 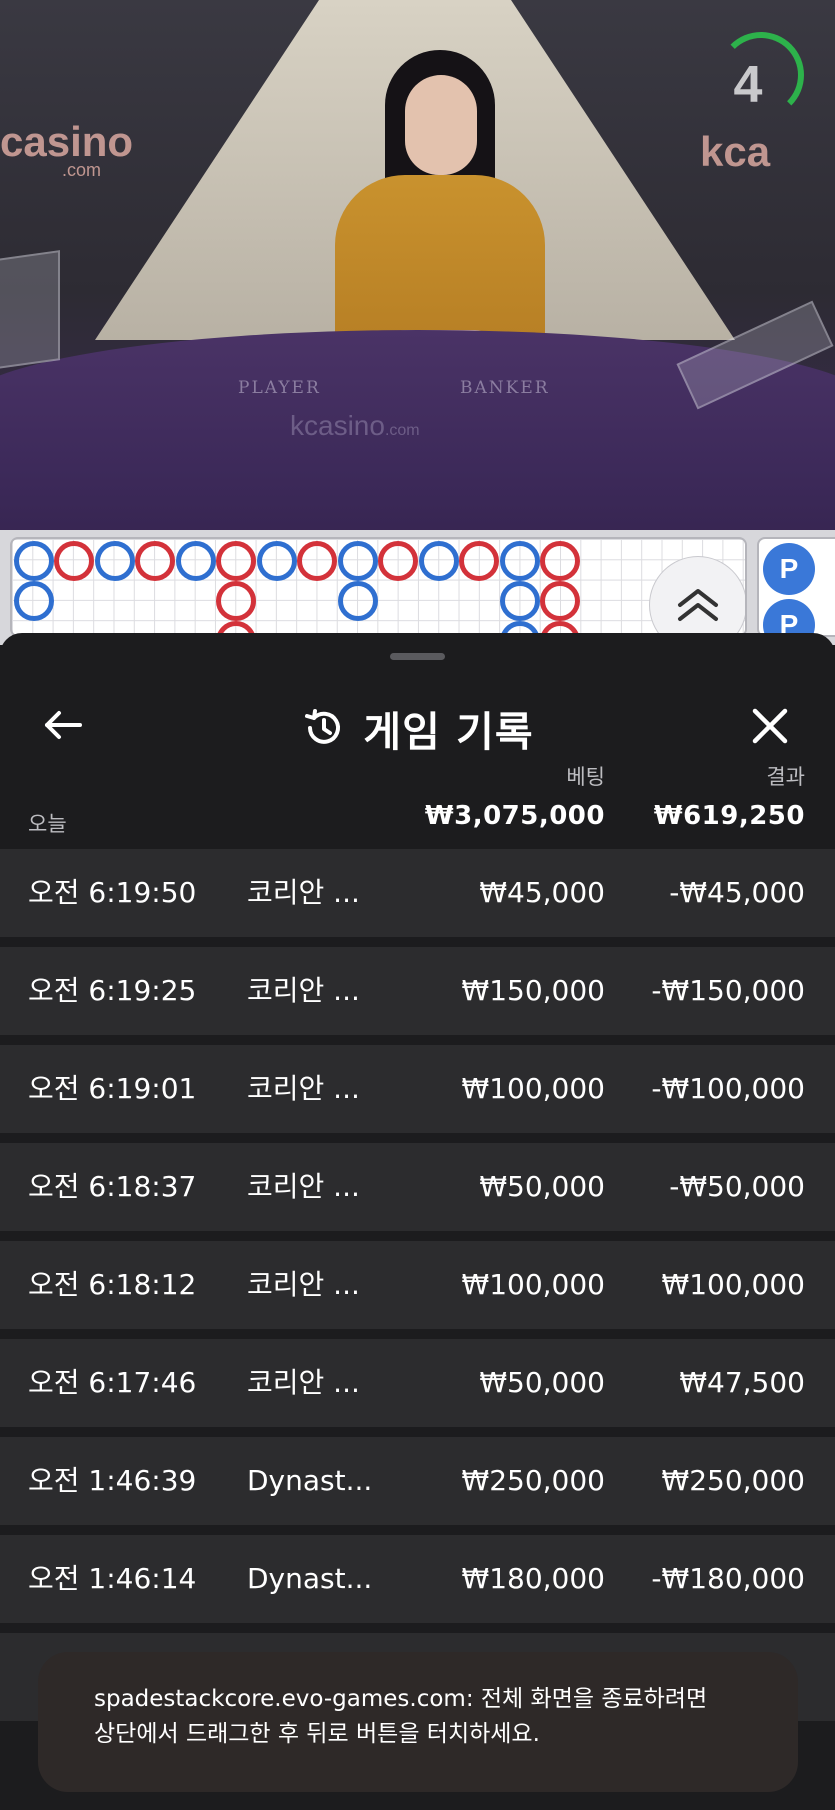 I want to click on history-row: 오전 6:17:46 코리안 ... ₩50,000 ₩47,500, so click(x=417, y=1383).